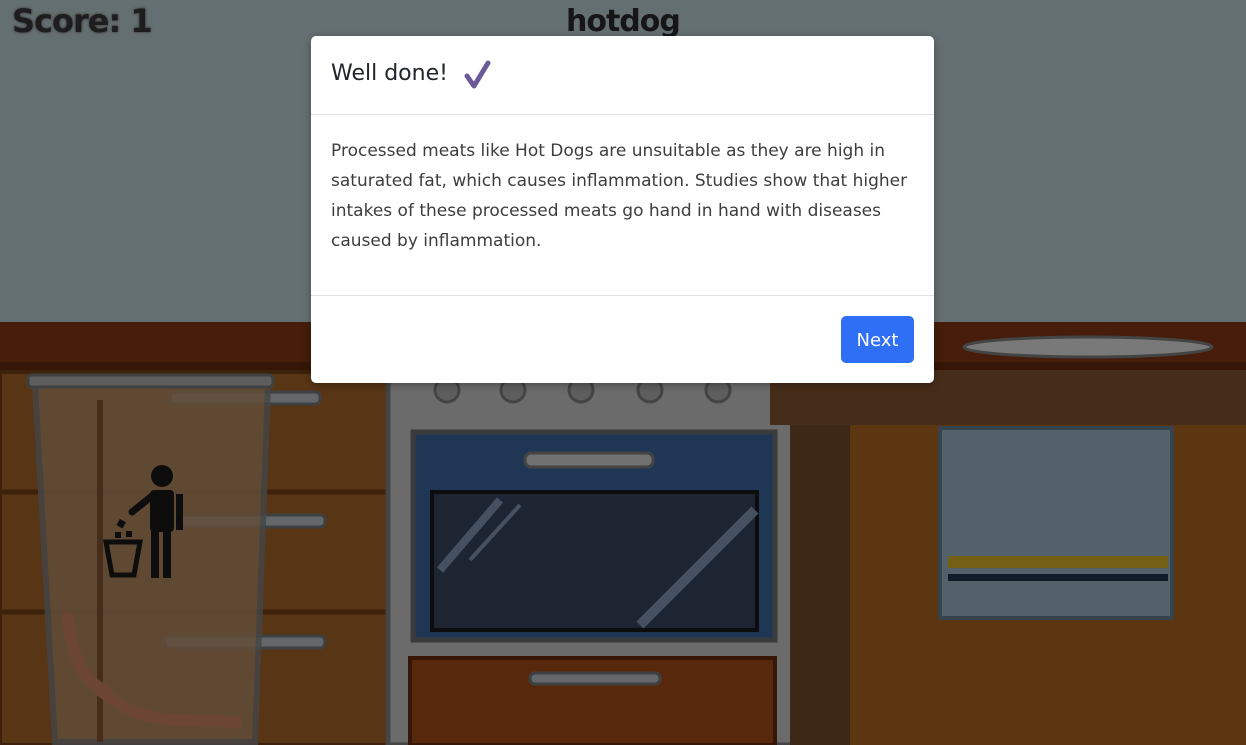  What do you see at coordinates (622, 339) in the screenshot?
I see `modal-footer: Next` at bounding box center [622, 339].